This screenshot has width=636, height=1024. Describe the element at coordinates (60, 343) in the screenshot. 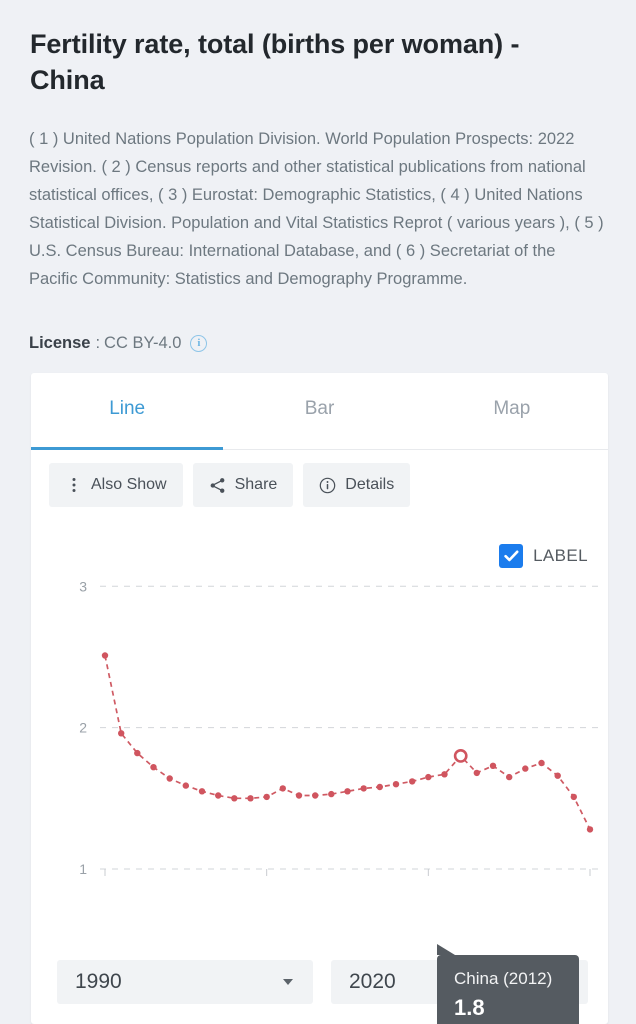

I see `license-label: License` at that location.